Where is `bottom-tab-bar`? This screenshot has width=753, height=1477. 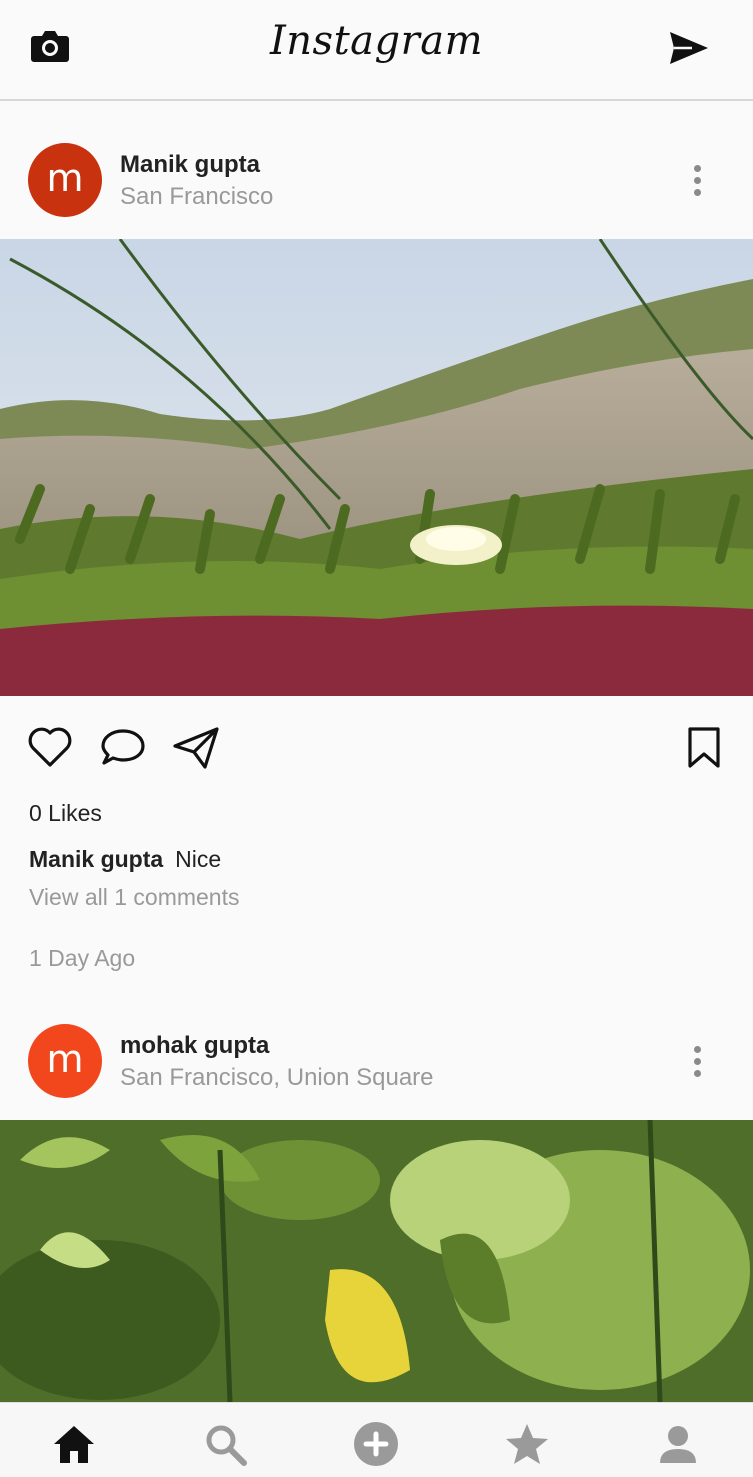 bottom-tab-bar is located at coordinates (376, 1439).